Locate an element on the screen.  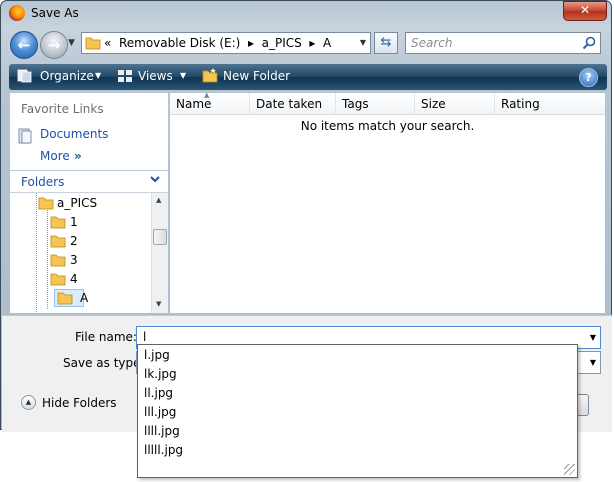
column-header-tags: Tags is located at coordinates (375, 103).